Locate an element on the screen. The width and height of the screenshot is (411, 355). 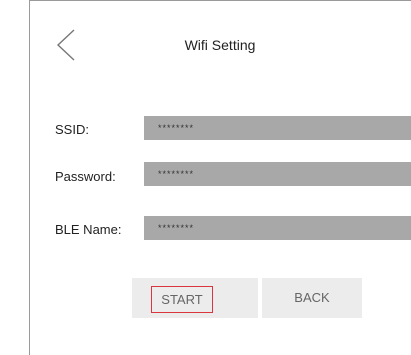
password-input is located at coordinates (277, 174).